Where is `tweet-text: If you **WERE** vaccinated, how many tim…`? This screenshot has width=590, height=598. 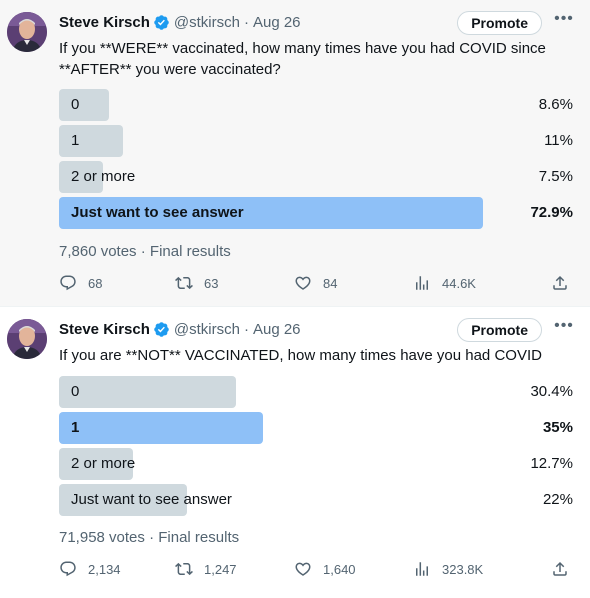 tweet-text: If you **WERE** vaccinated, how many tim… is located at coordinates (302, 59).